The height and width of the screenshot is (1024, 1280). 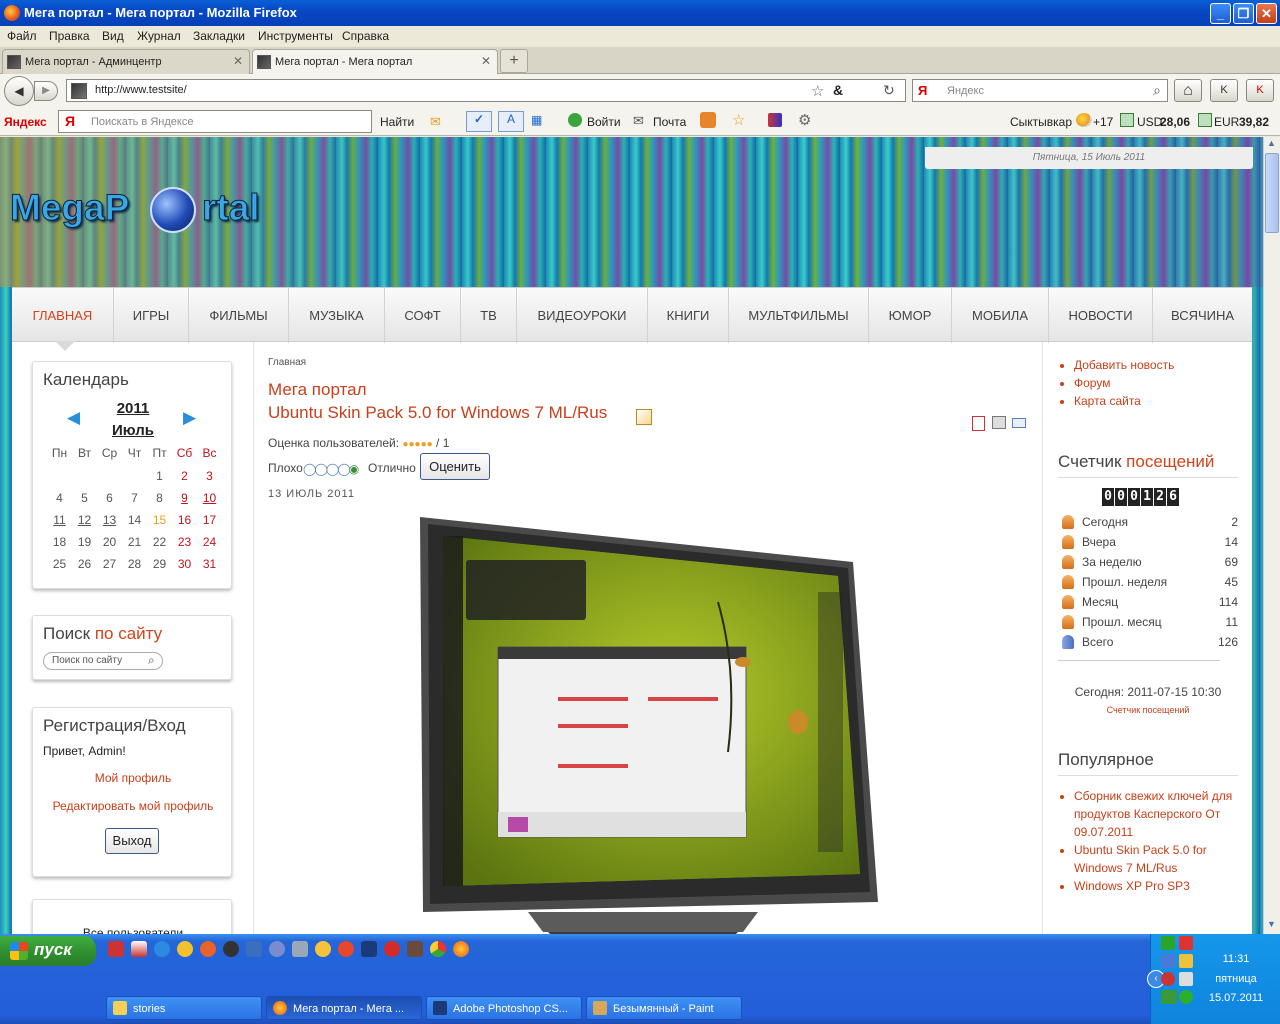 What do you see at coordinates (184, 498) in the screenshot?
I see `calendar-day: 9` at bounding box center [184, 498].